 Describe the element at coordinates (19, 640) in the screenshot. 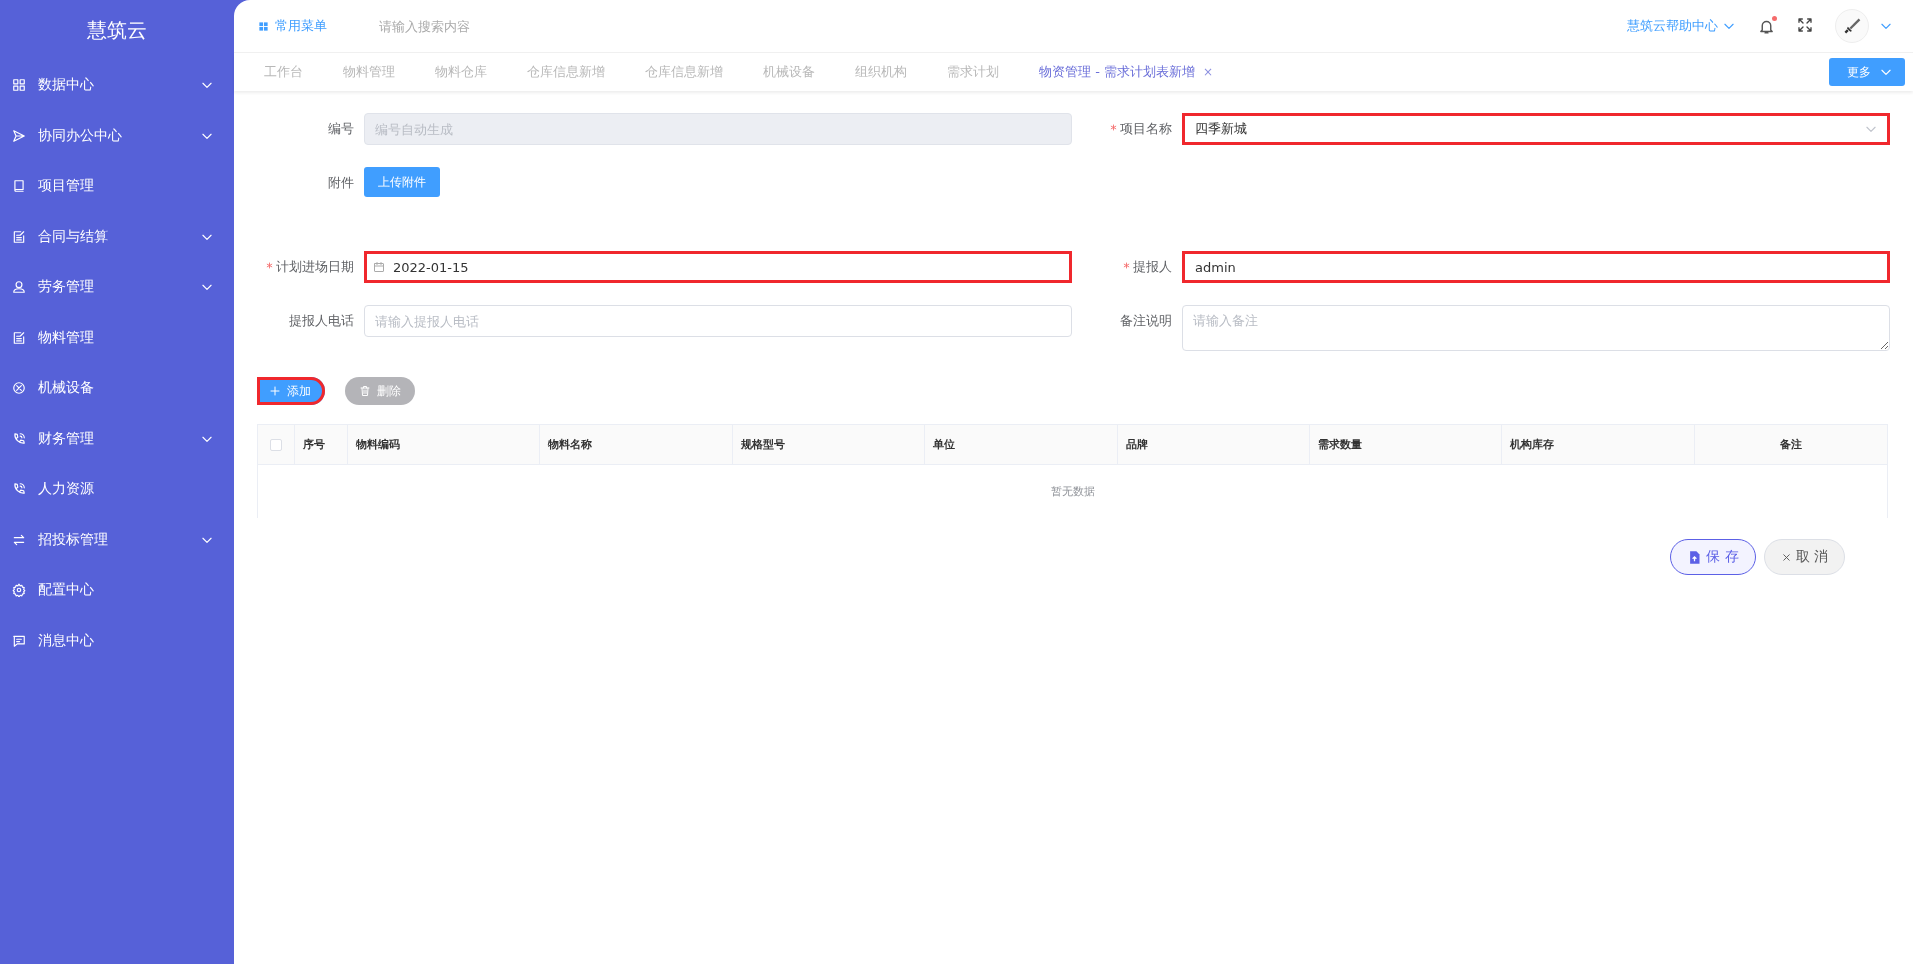

I see `chat-icon` at that location.